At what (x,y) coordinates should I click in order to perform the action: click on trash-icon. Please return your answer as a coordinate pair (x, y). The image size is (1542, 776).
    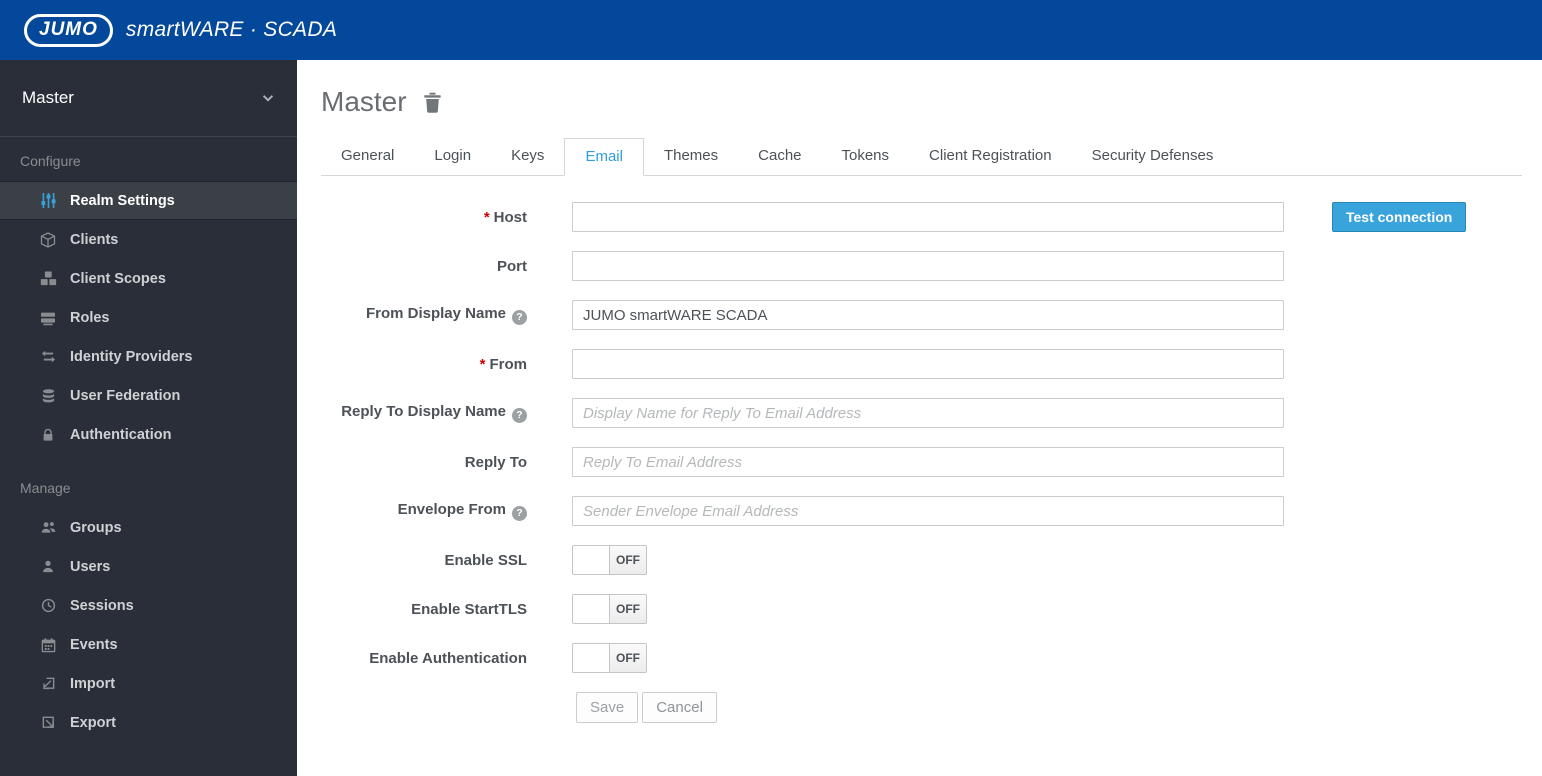
    Looking at the image, I should click on (432, 102).